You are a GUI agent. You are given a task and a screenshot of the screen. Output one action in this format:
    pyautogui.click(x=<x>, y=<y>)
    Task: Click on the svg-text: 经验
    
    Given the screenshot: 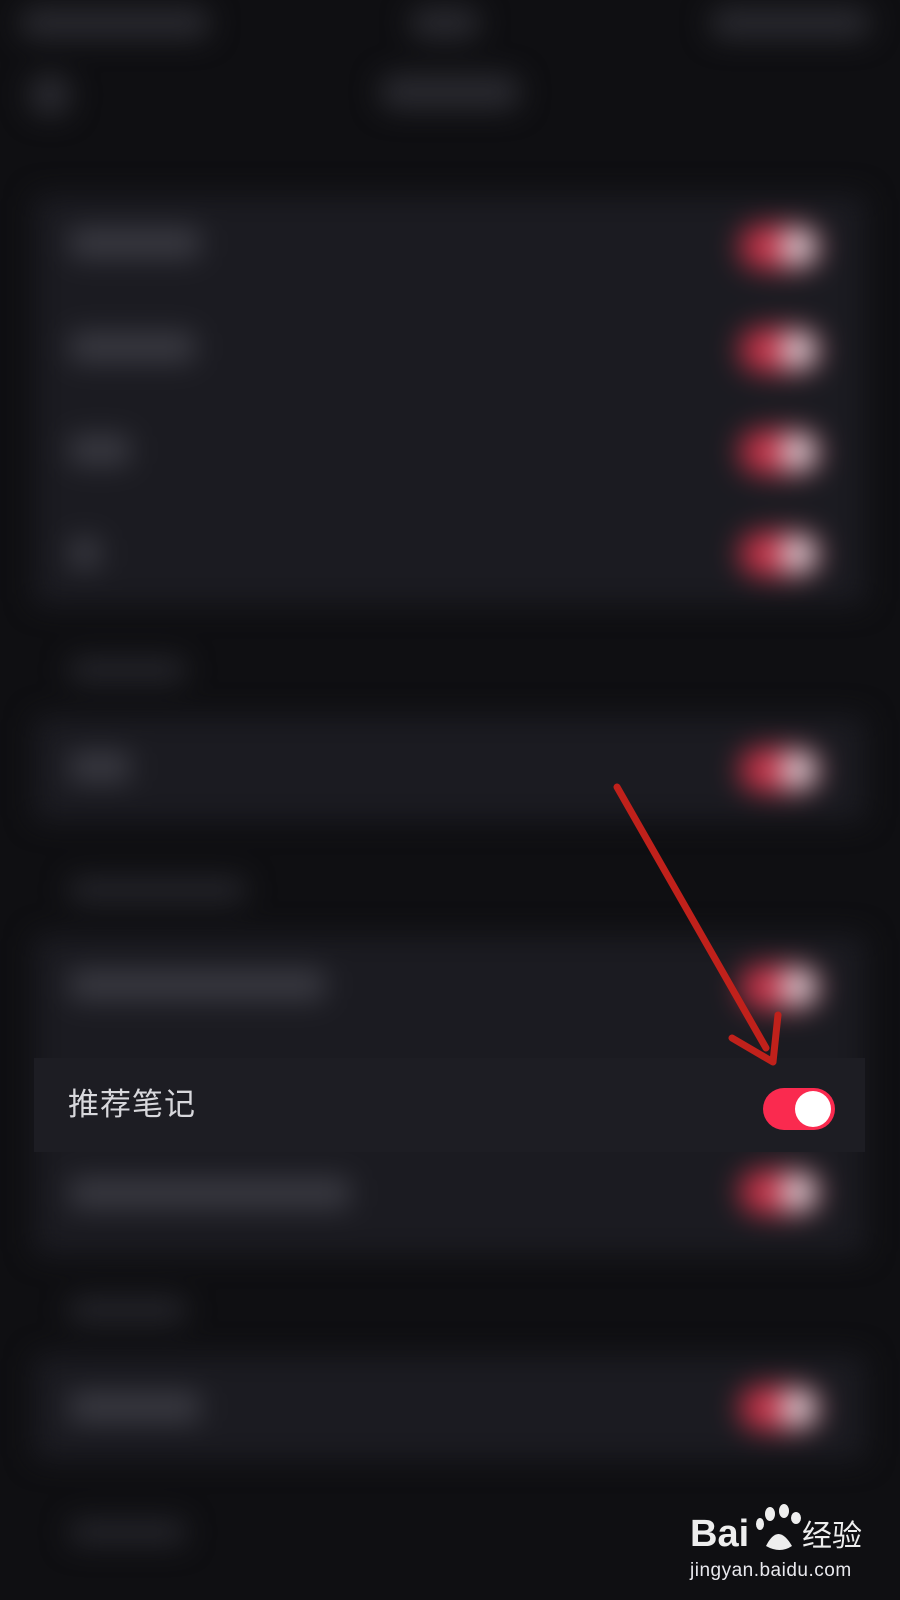 What is the action you would take?
    pyautogui.click(x=832, y=1536)
    